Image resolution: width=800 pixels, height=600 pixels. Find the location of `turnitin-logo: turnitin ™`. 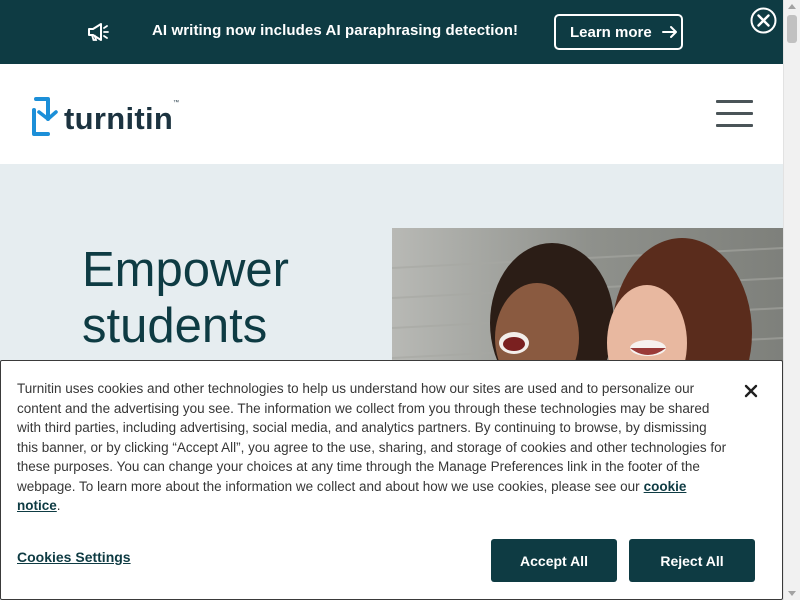

turnitin-logo: turnitin ™ is located at coordinates (104, 118).